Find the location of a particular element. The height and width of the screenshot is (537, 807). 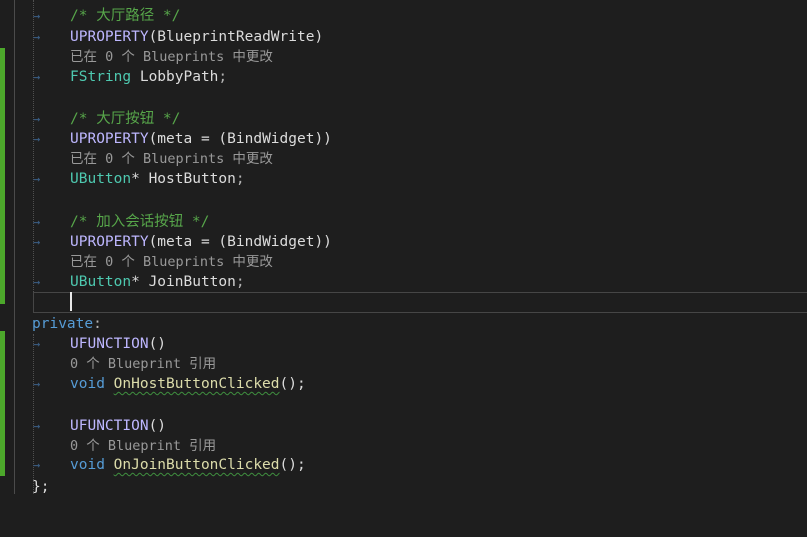

comment: /* 大厅按钮 */ is located at coordinates (125, 119).